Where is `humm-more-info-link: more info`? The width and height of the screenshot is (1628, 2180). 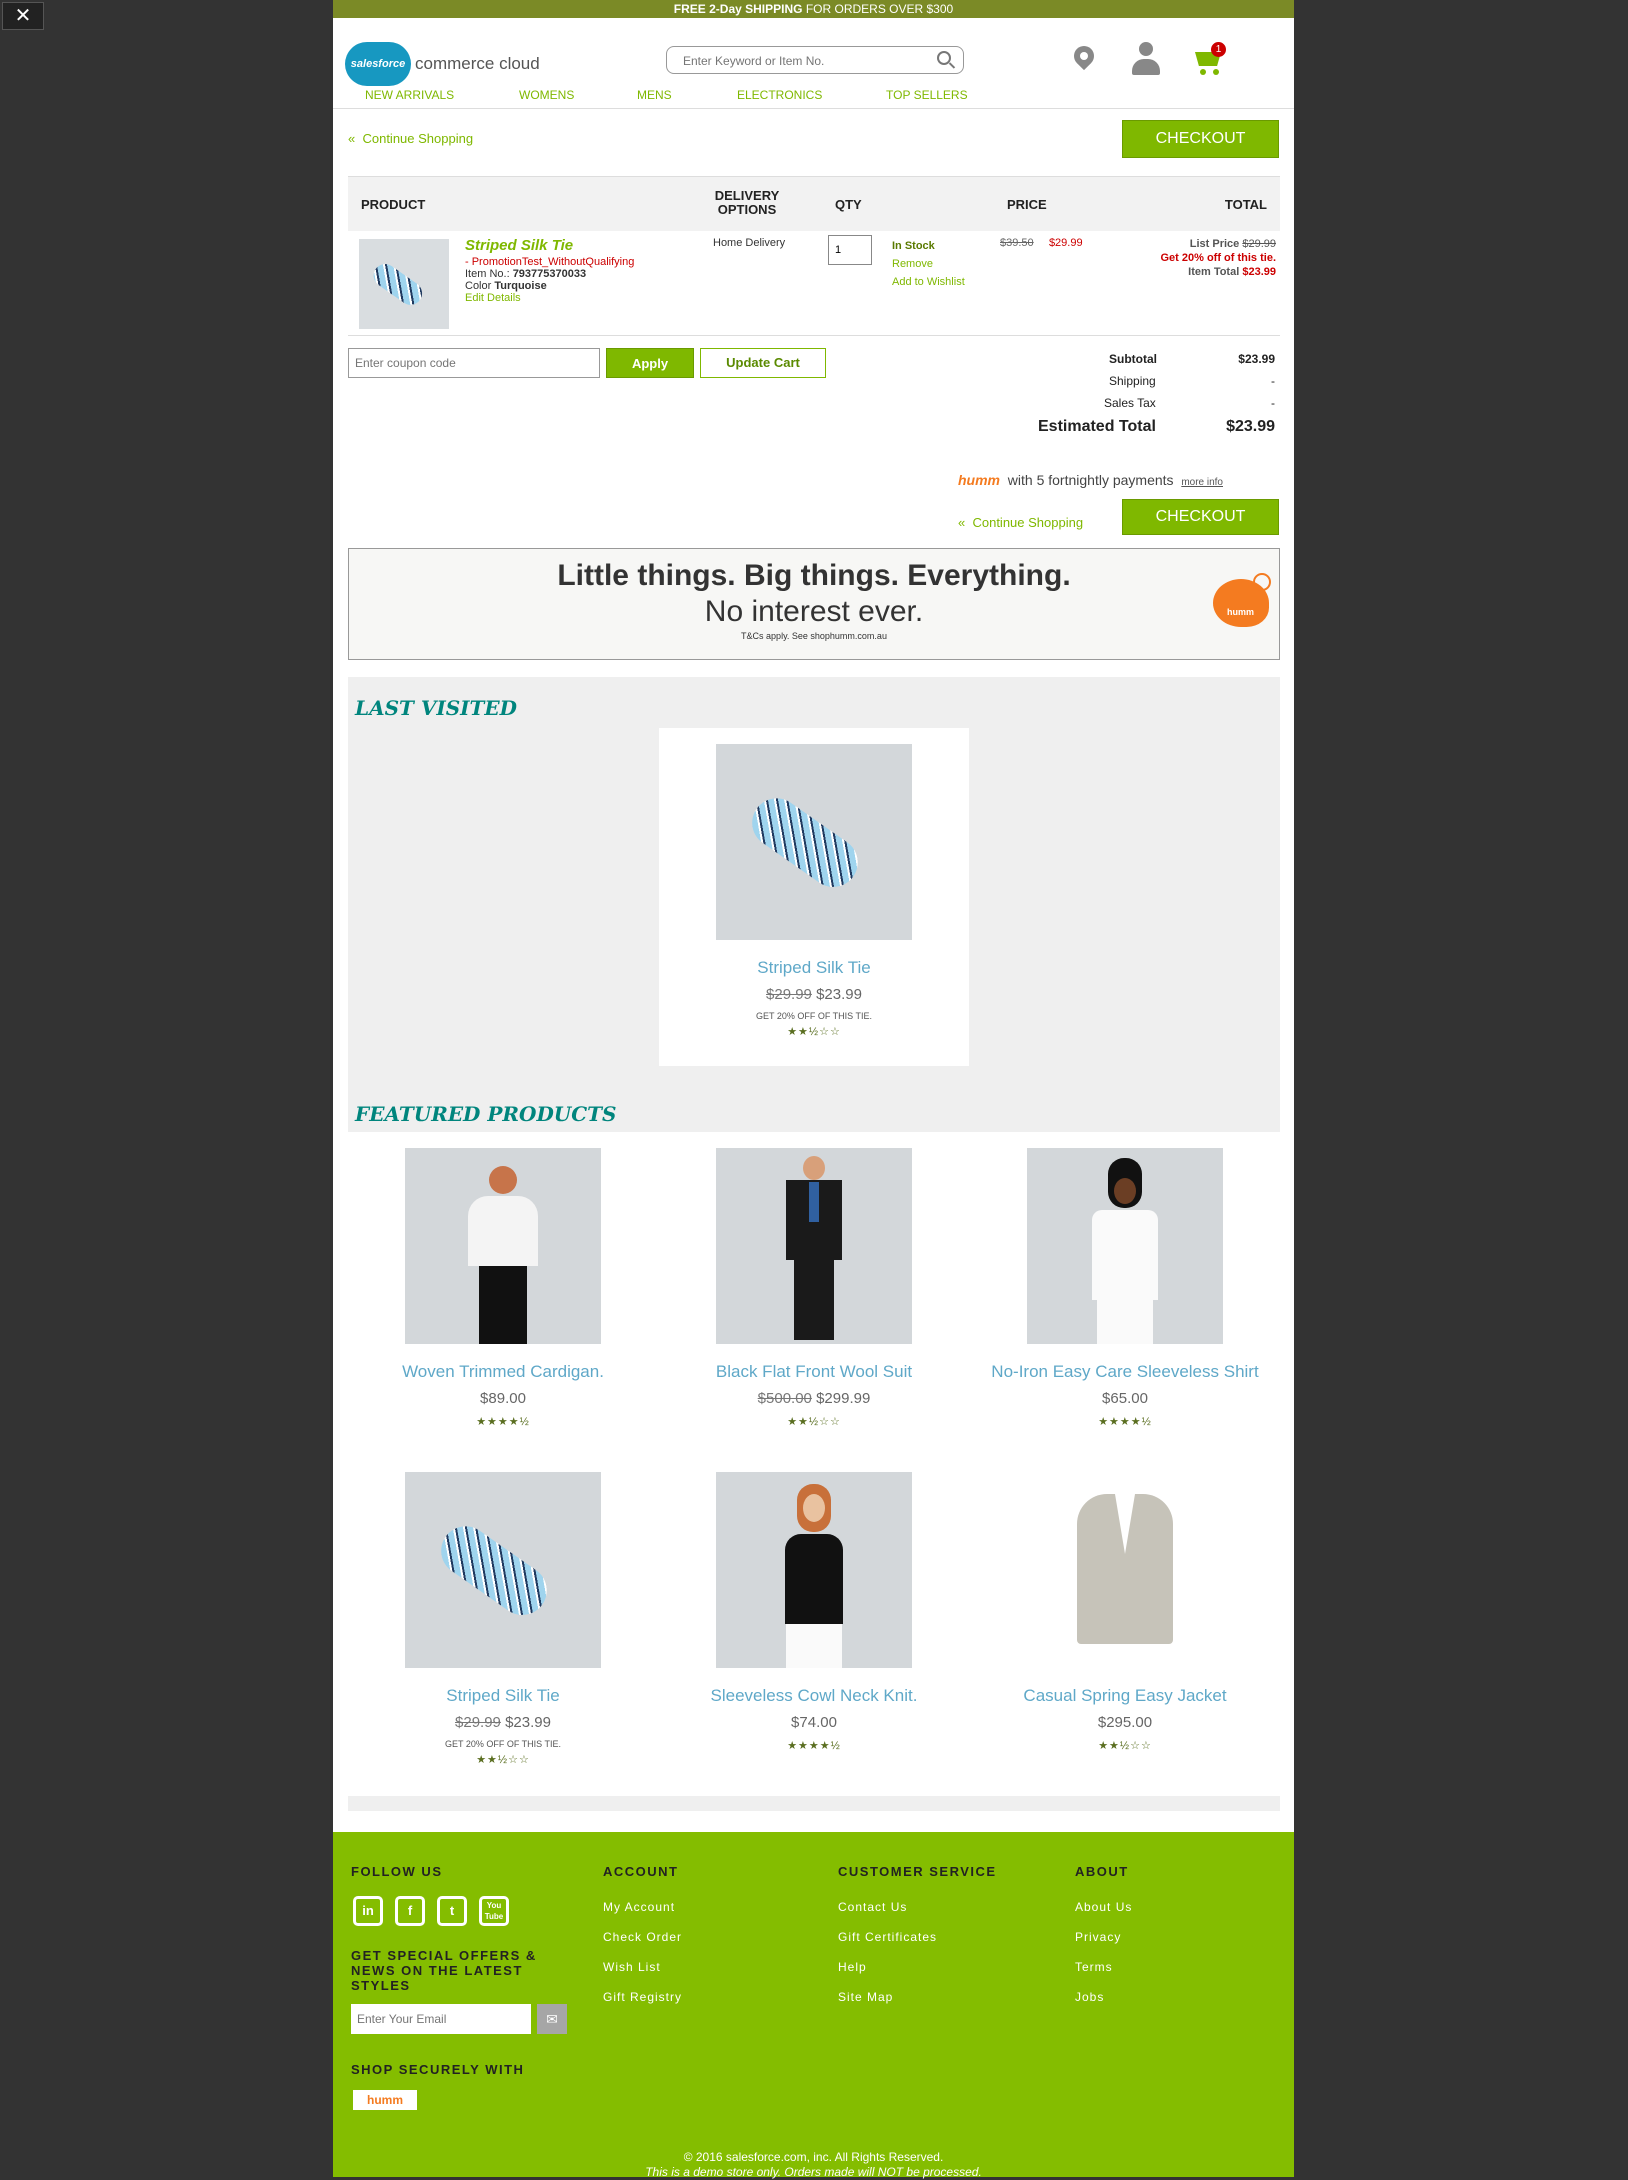 humm-more-info-link: more info is located at coordinates (1202, 482).